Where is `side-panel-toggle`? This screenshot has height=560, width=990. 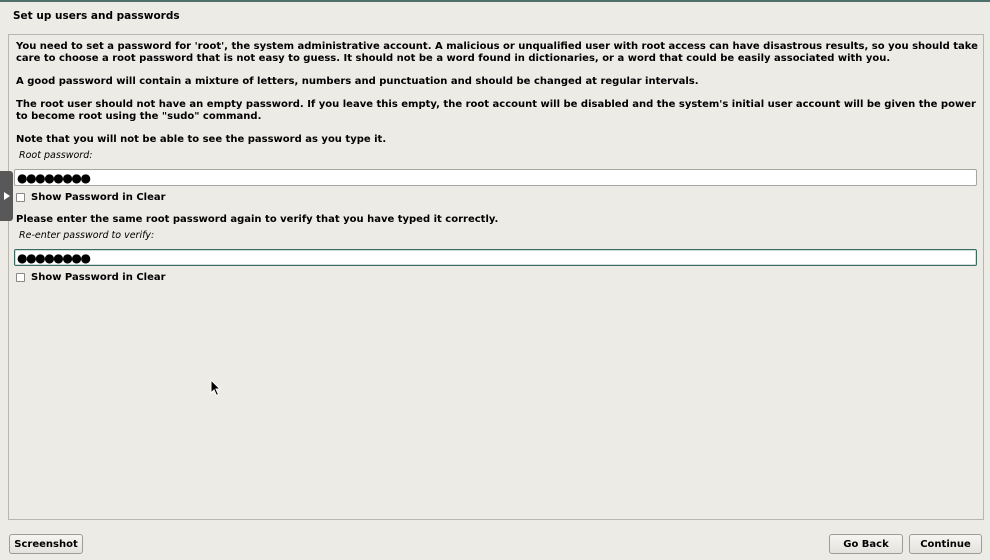
side-panel-toggle is located at coordinates (6, 196).